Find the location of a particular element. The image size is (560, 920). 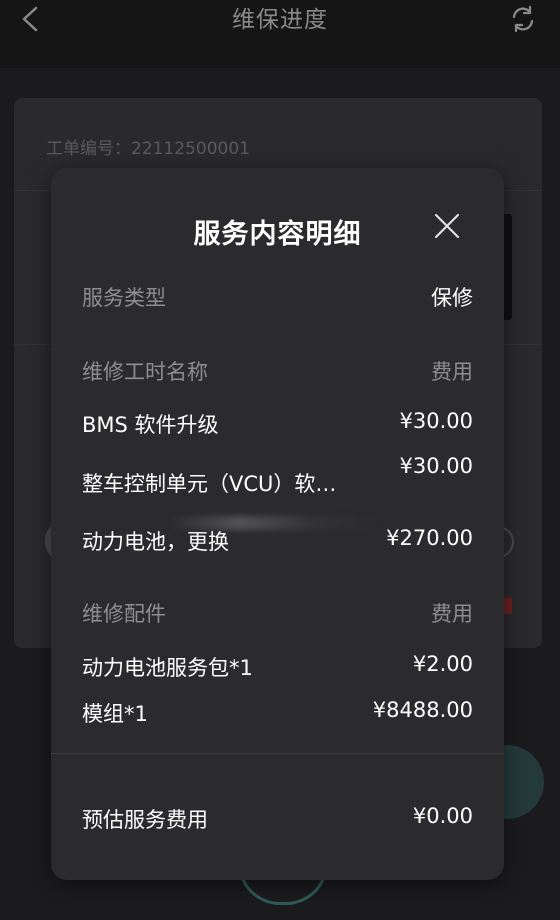

labor-header-row: 维修工时名称 费用 is located at coordinates (277, 371).